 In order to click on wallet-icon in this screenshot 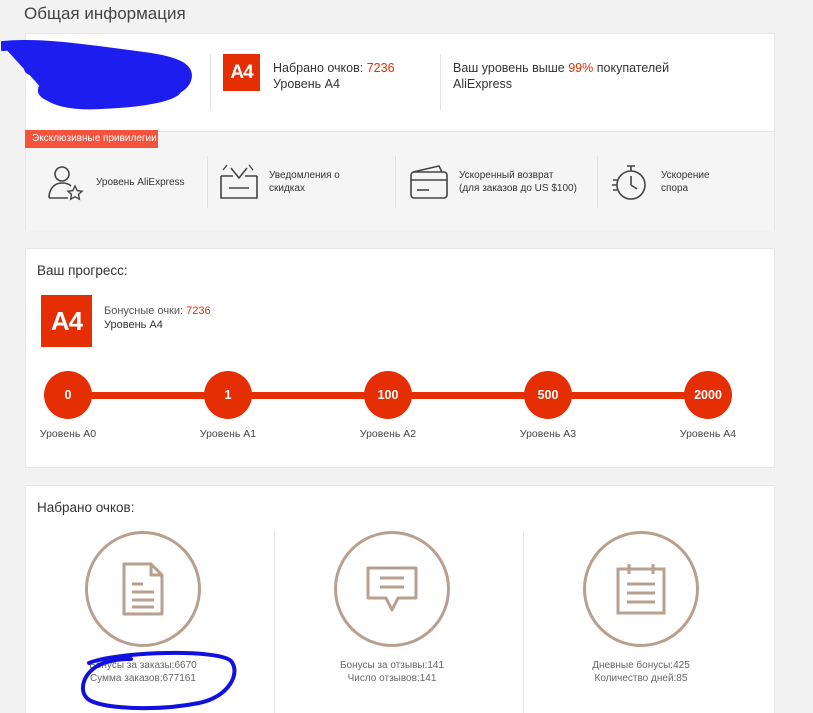, I will do `click(429, 182)`.